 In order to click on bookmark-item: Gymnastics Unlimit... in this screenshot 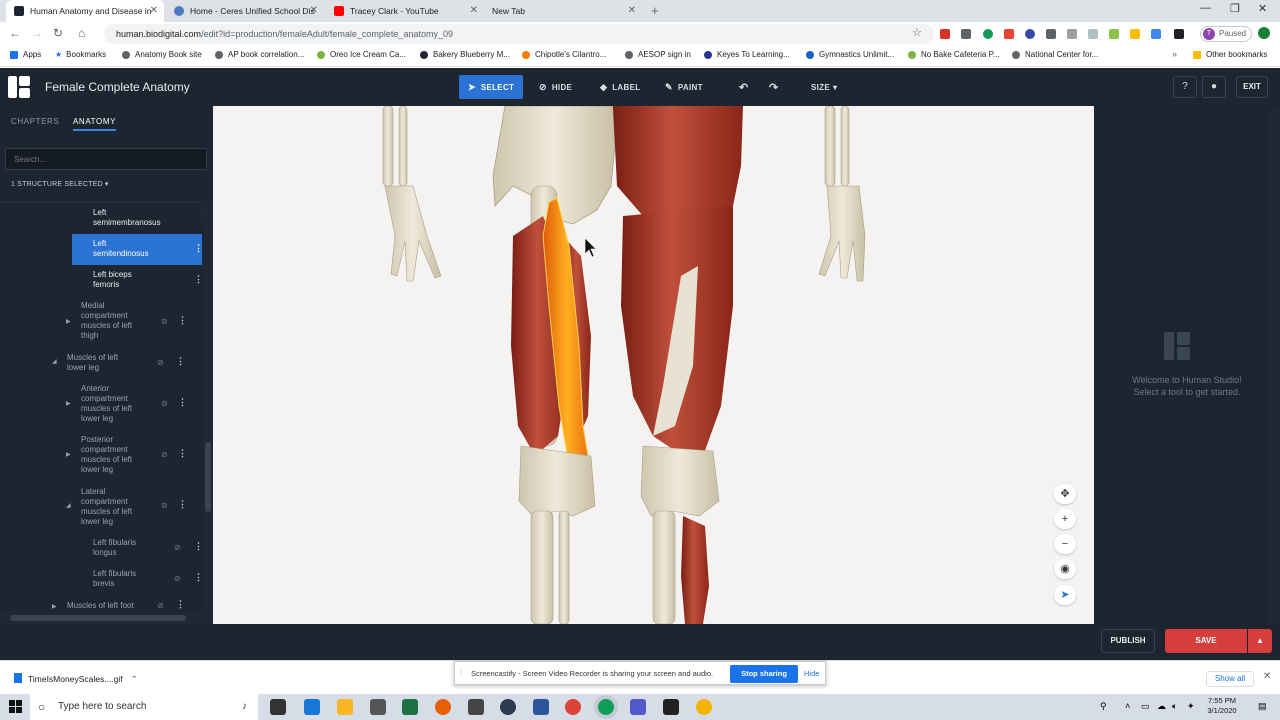, I will do `click(850, 54)`.